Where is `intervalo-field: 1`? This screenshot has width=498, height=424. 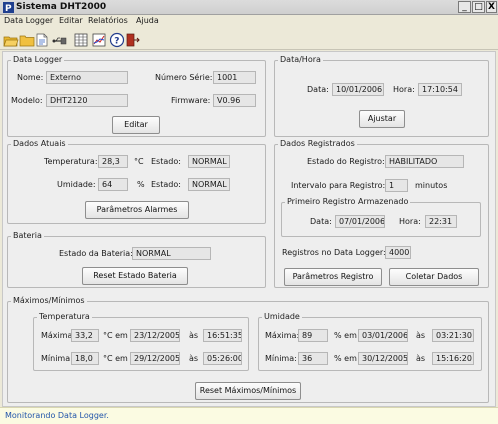 intervalo-field: 1 is located at coordinates (396, 185).